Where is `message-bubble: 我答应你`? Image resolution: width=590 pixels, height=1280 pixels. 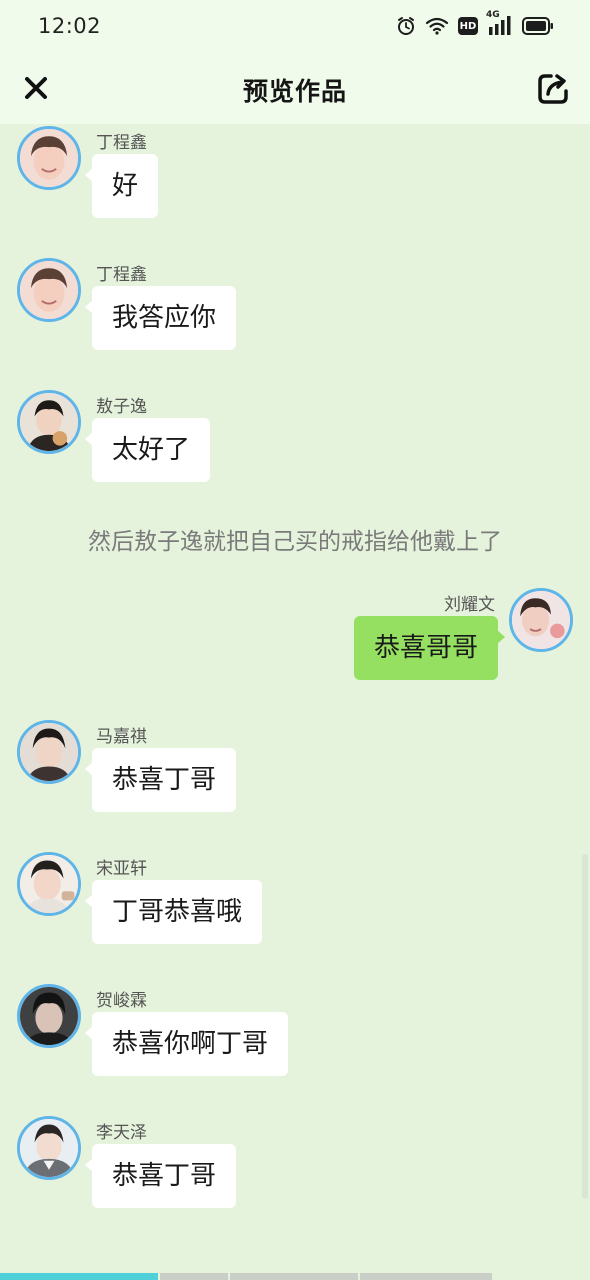
message-bubble: 我答应你 is located at coordinates (160, 318).